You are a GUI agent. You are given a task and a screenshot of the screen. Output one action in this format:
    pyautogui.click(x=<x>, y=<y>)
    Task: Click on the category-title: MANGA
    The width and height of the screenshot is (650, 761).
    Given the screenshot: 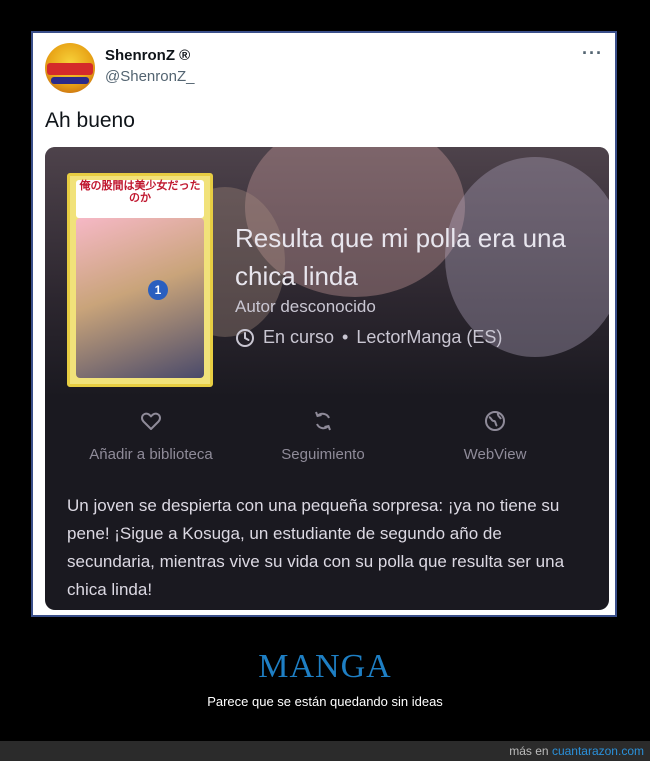 What is the action you would take?
    pyautogui.click(x=325, y=667)
    